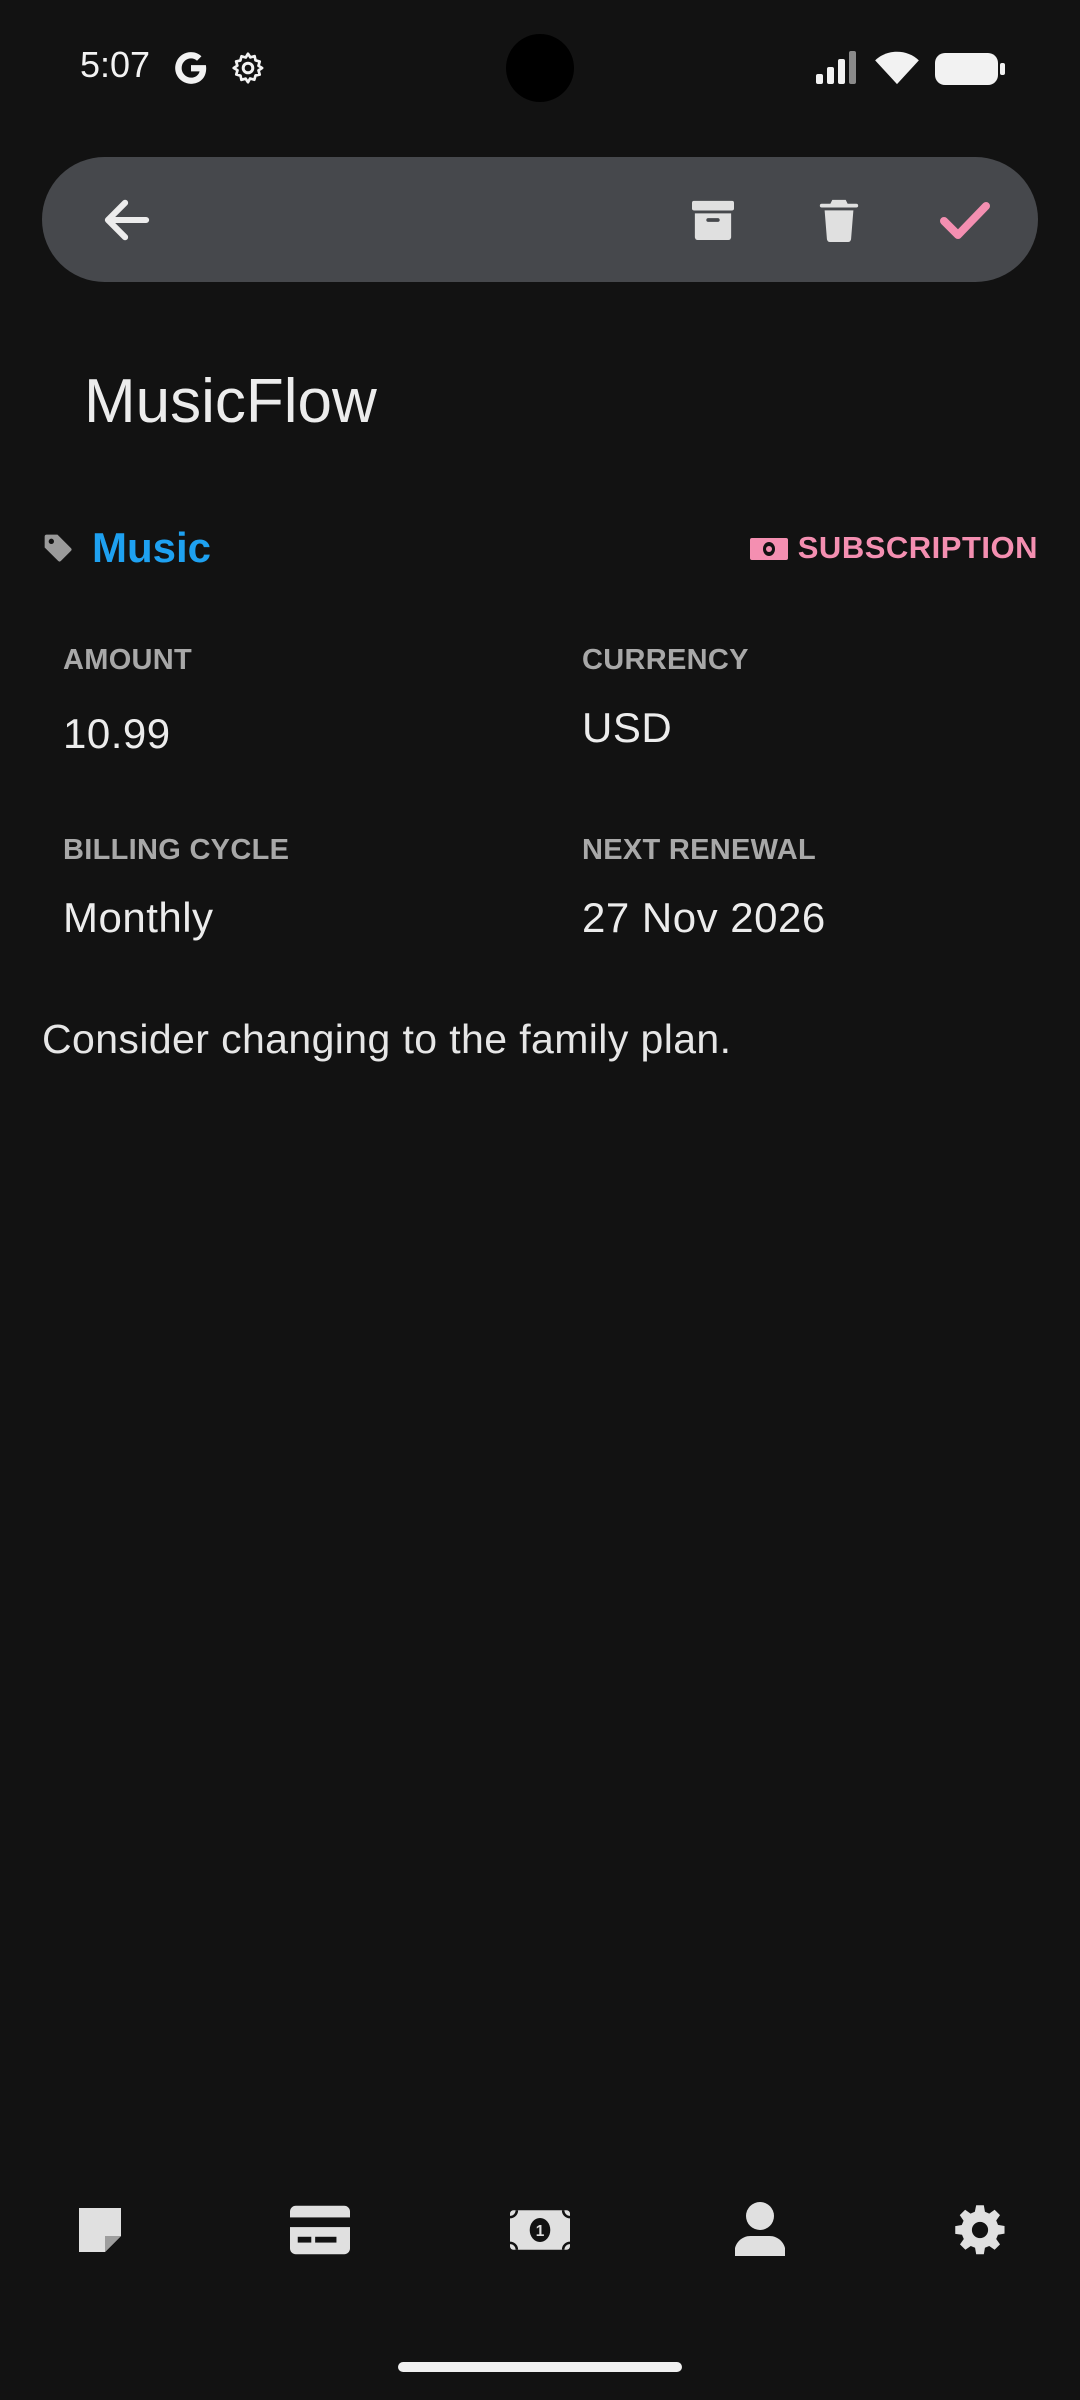 Image resolution: width=1080 pixels, height=2400 pixels. Describe the element at coordinates (138, 917) in the screenshot. I see `billing-cycle-value: Monthly` at that location.